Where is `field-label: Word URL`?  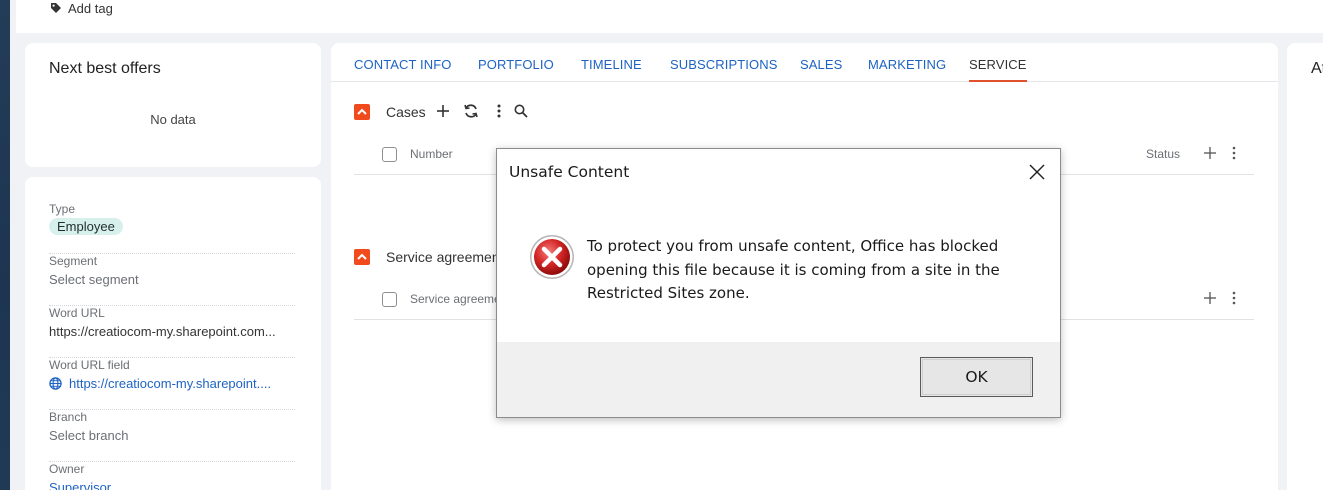
field-label: Word URL is located at coordinates (77, 313).